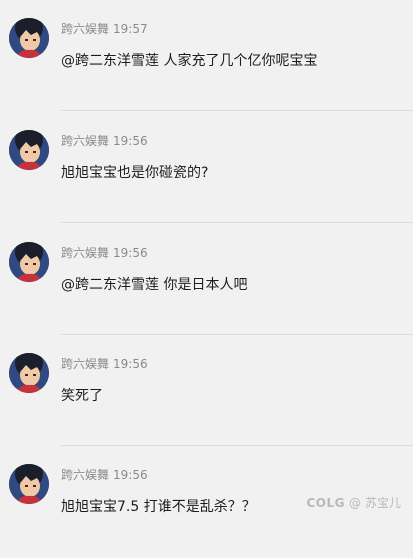  What do you see at coordinates (130, 29) in the screenshot?
I see `timestamp: 19:57` at bounding box center [130, 29].